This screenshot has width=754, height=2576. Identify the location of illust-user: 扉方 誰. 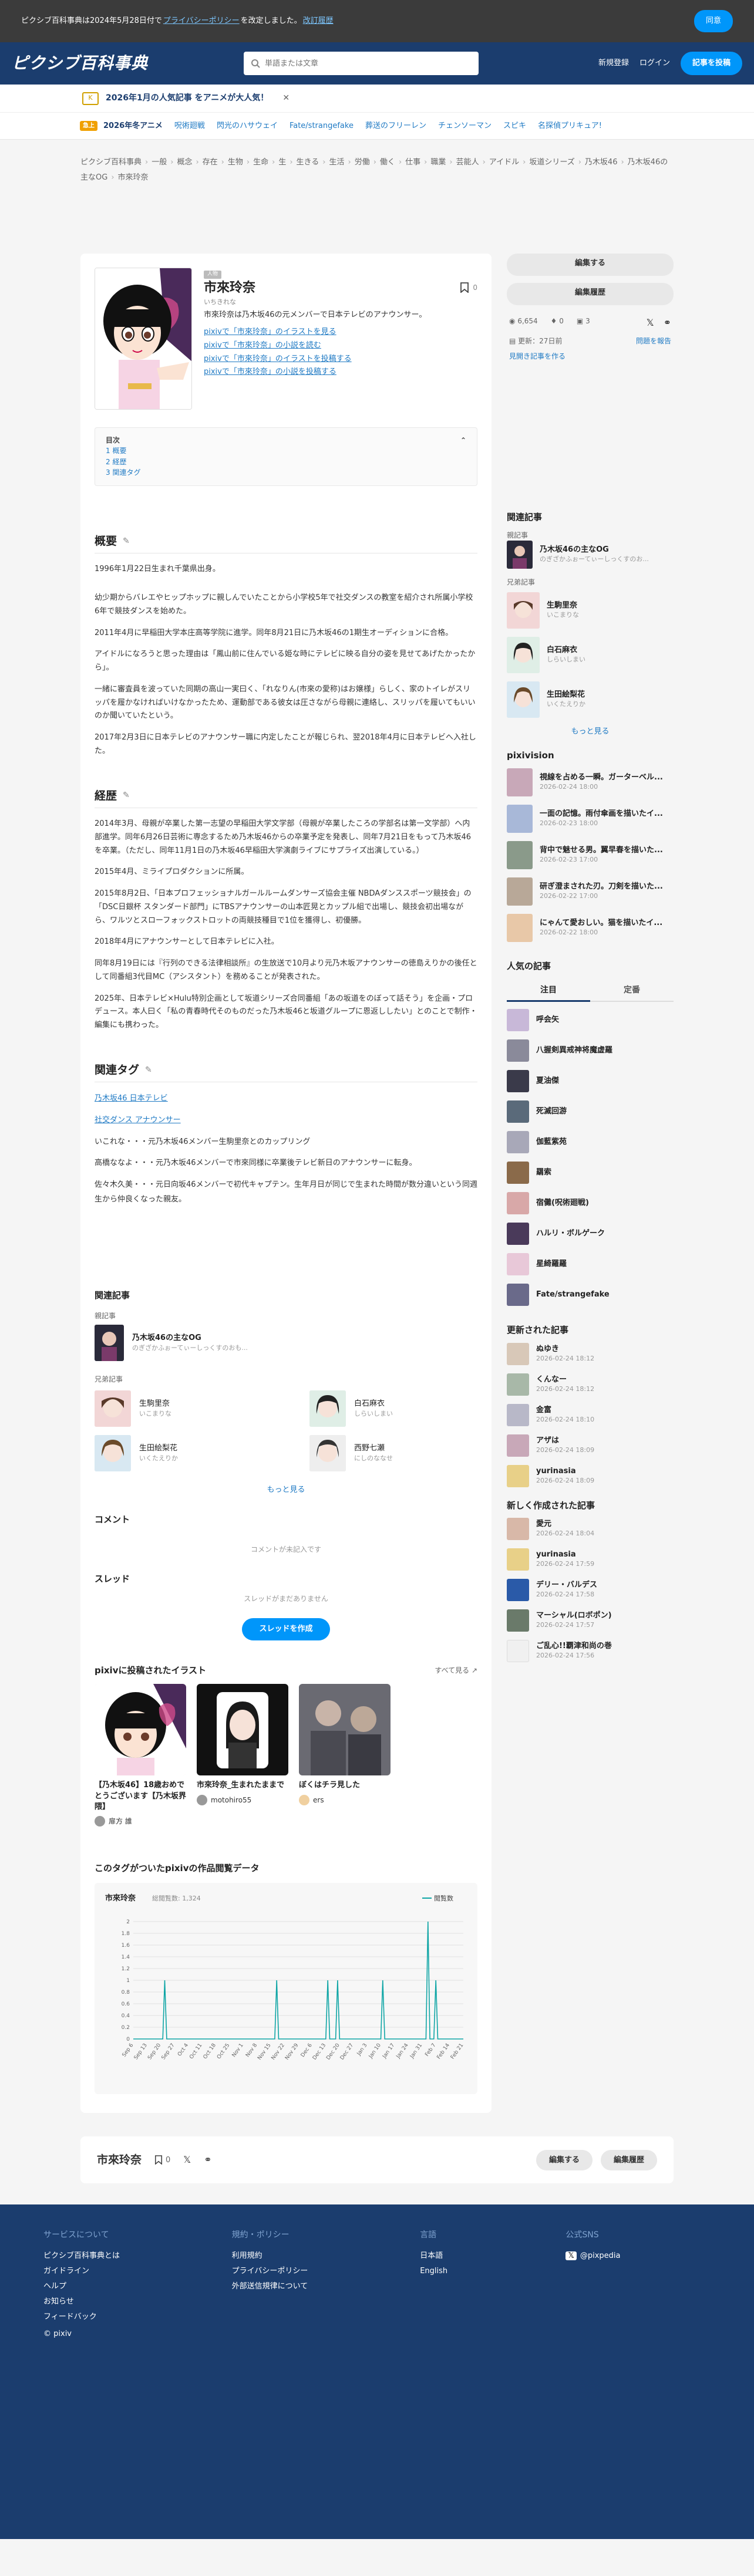
(140, 1821).